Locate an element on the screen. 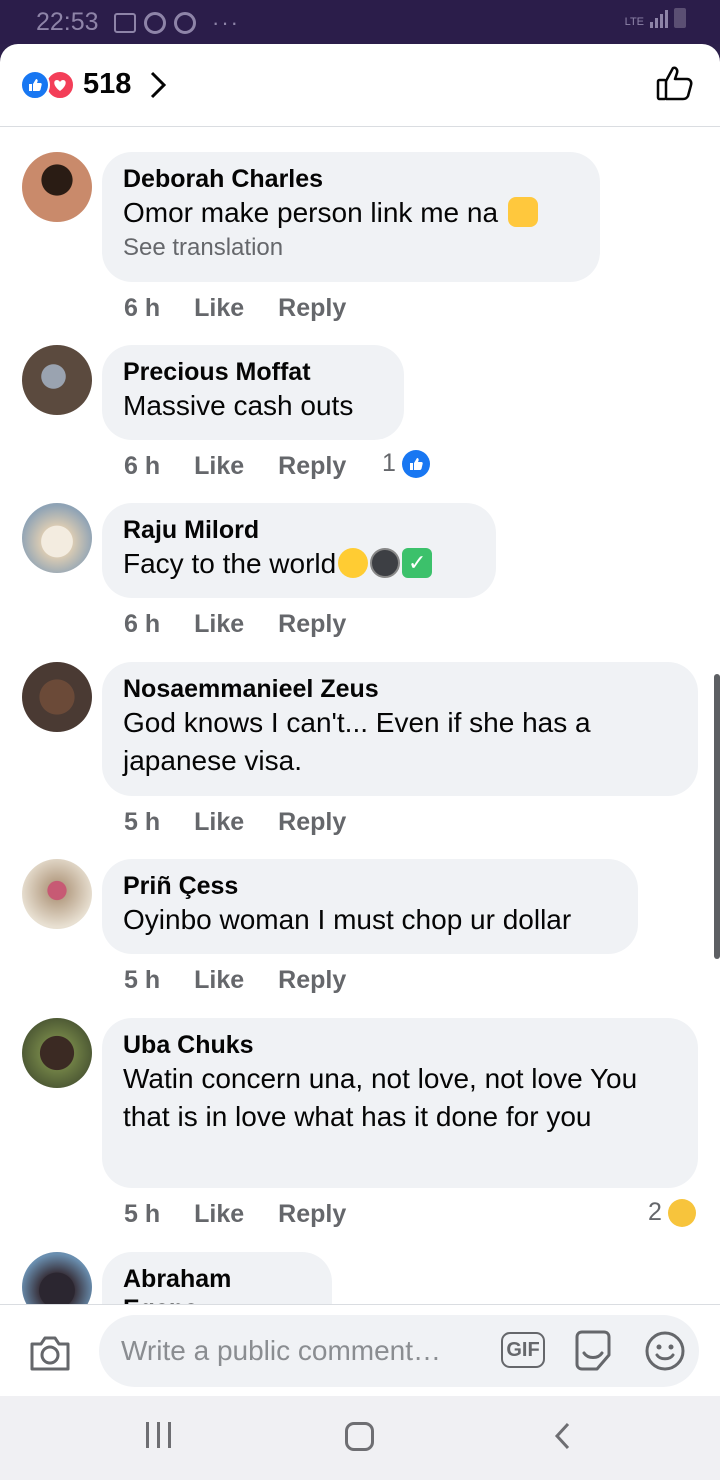 The width and height of the screenshot is (720, 1480). camera-icon is located at coordinates (50, 1353).